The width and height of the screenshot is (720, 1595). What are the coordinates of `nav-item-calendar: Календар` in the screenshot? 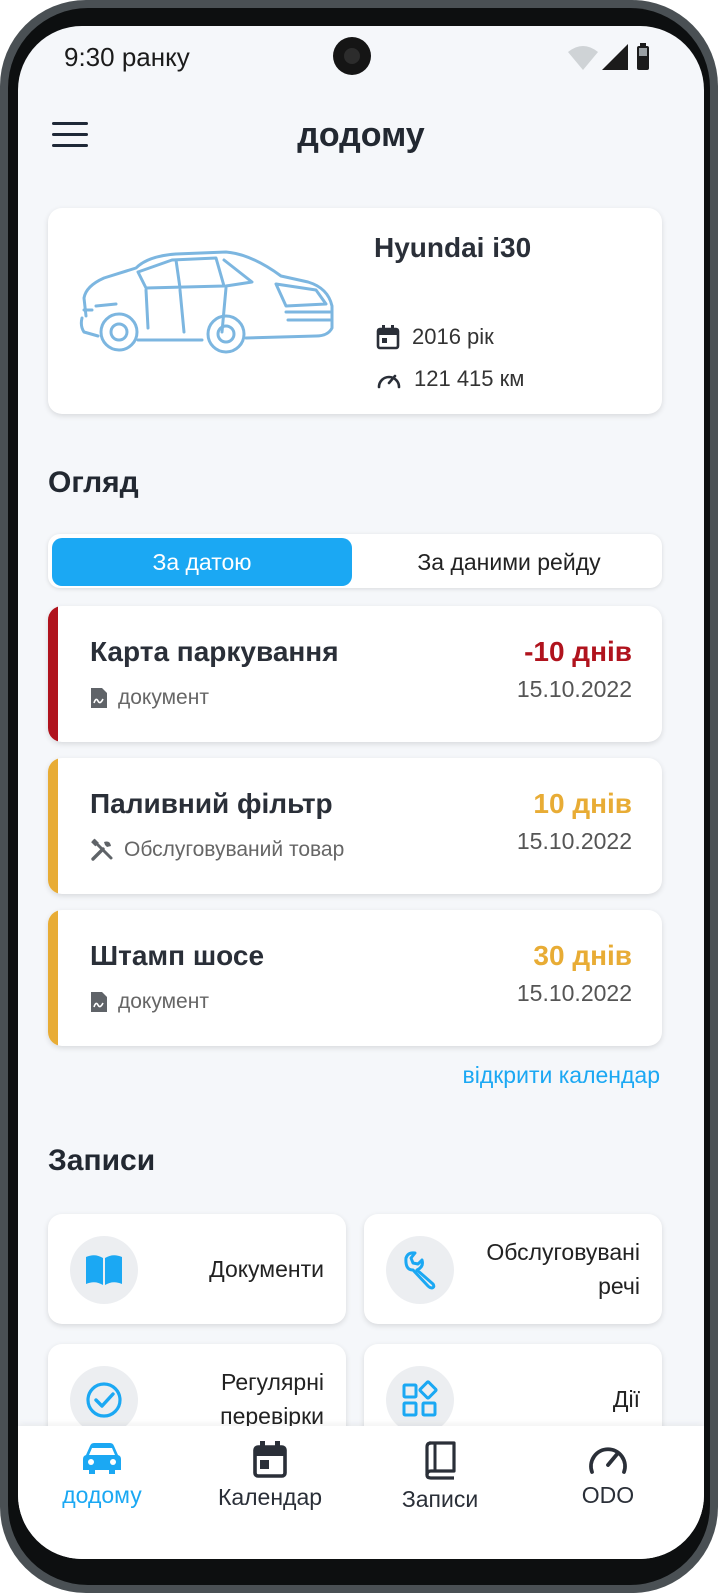 It's located at (270, 1475).